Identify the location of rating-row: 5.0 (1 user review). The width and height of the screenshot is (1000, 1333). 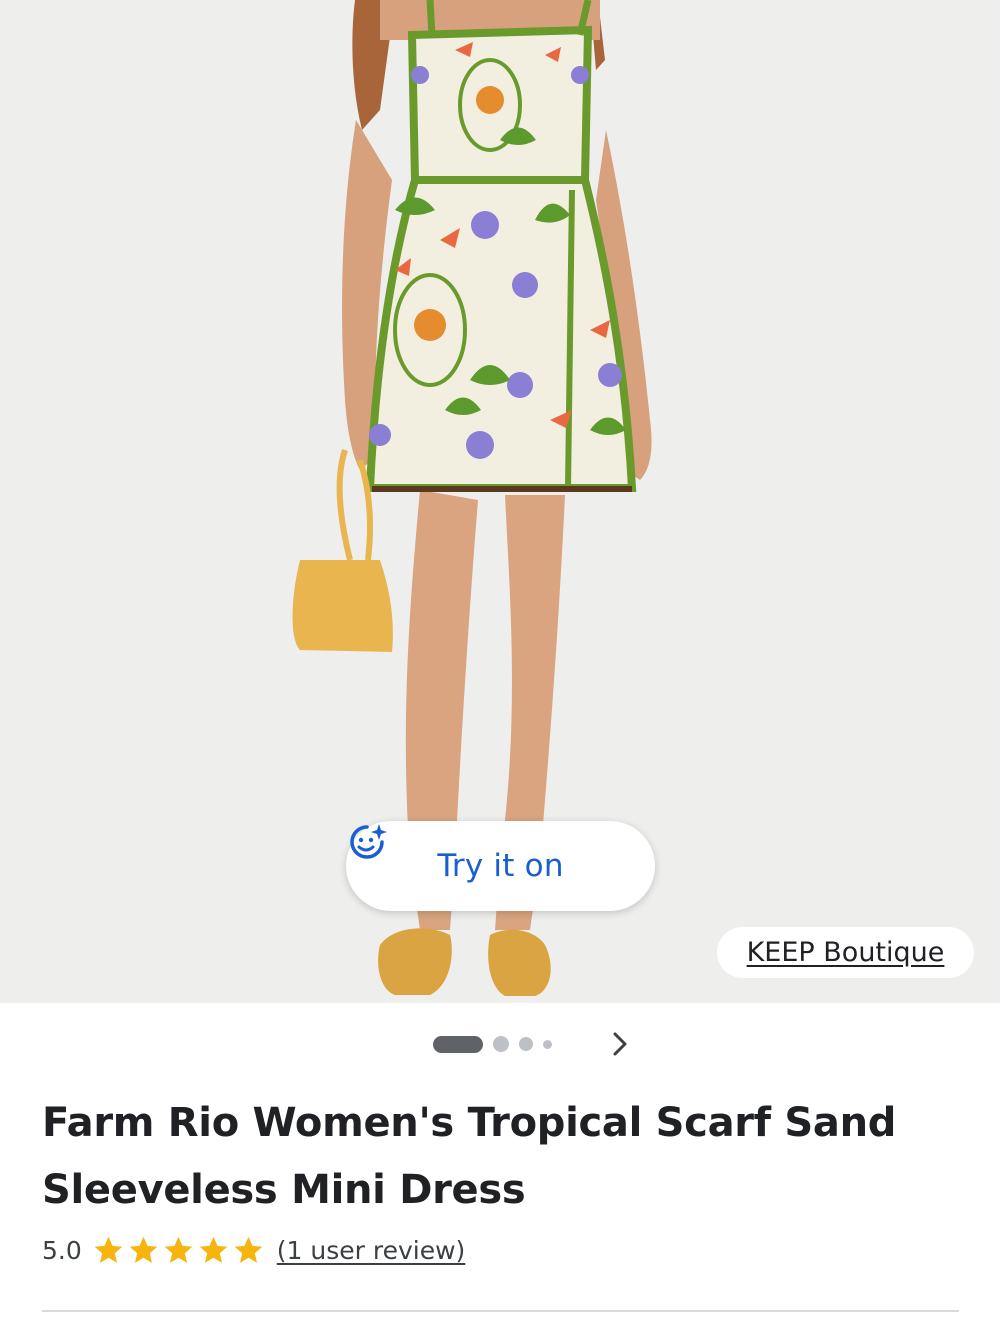
(253, 1250).